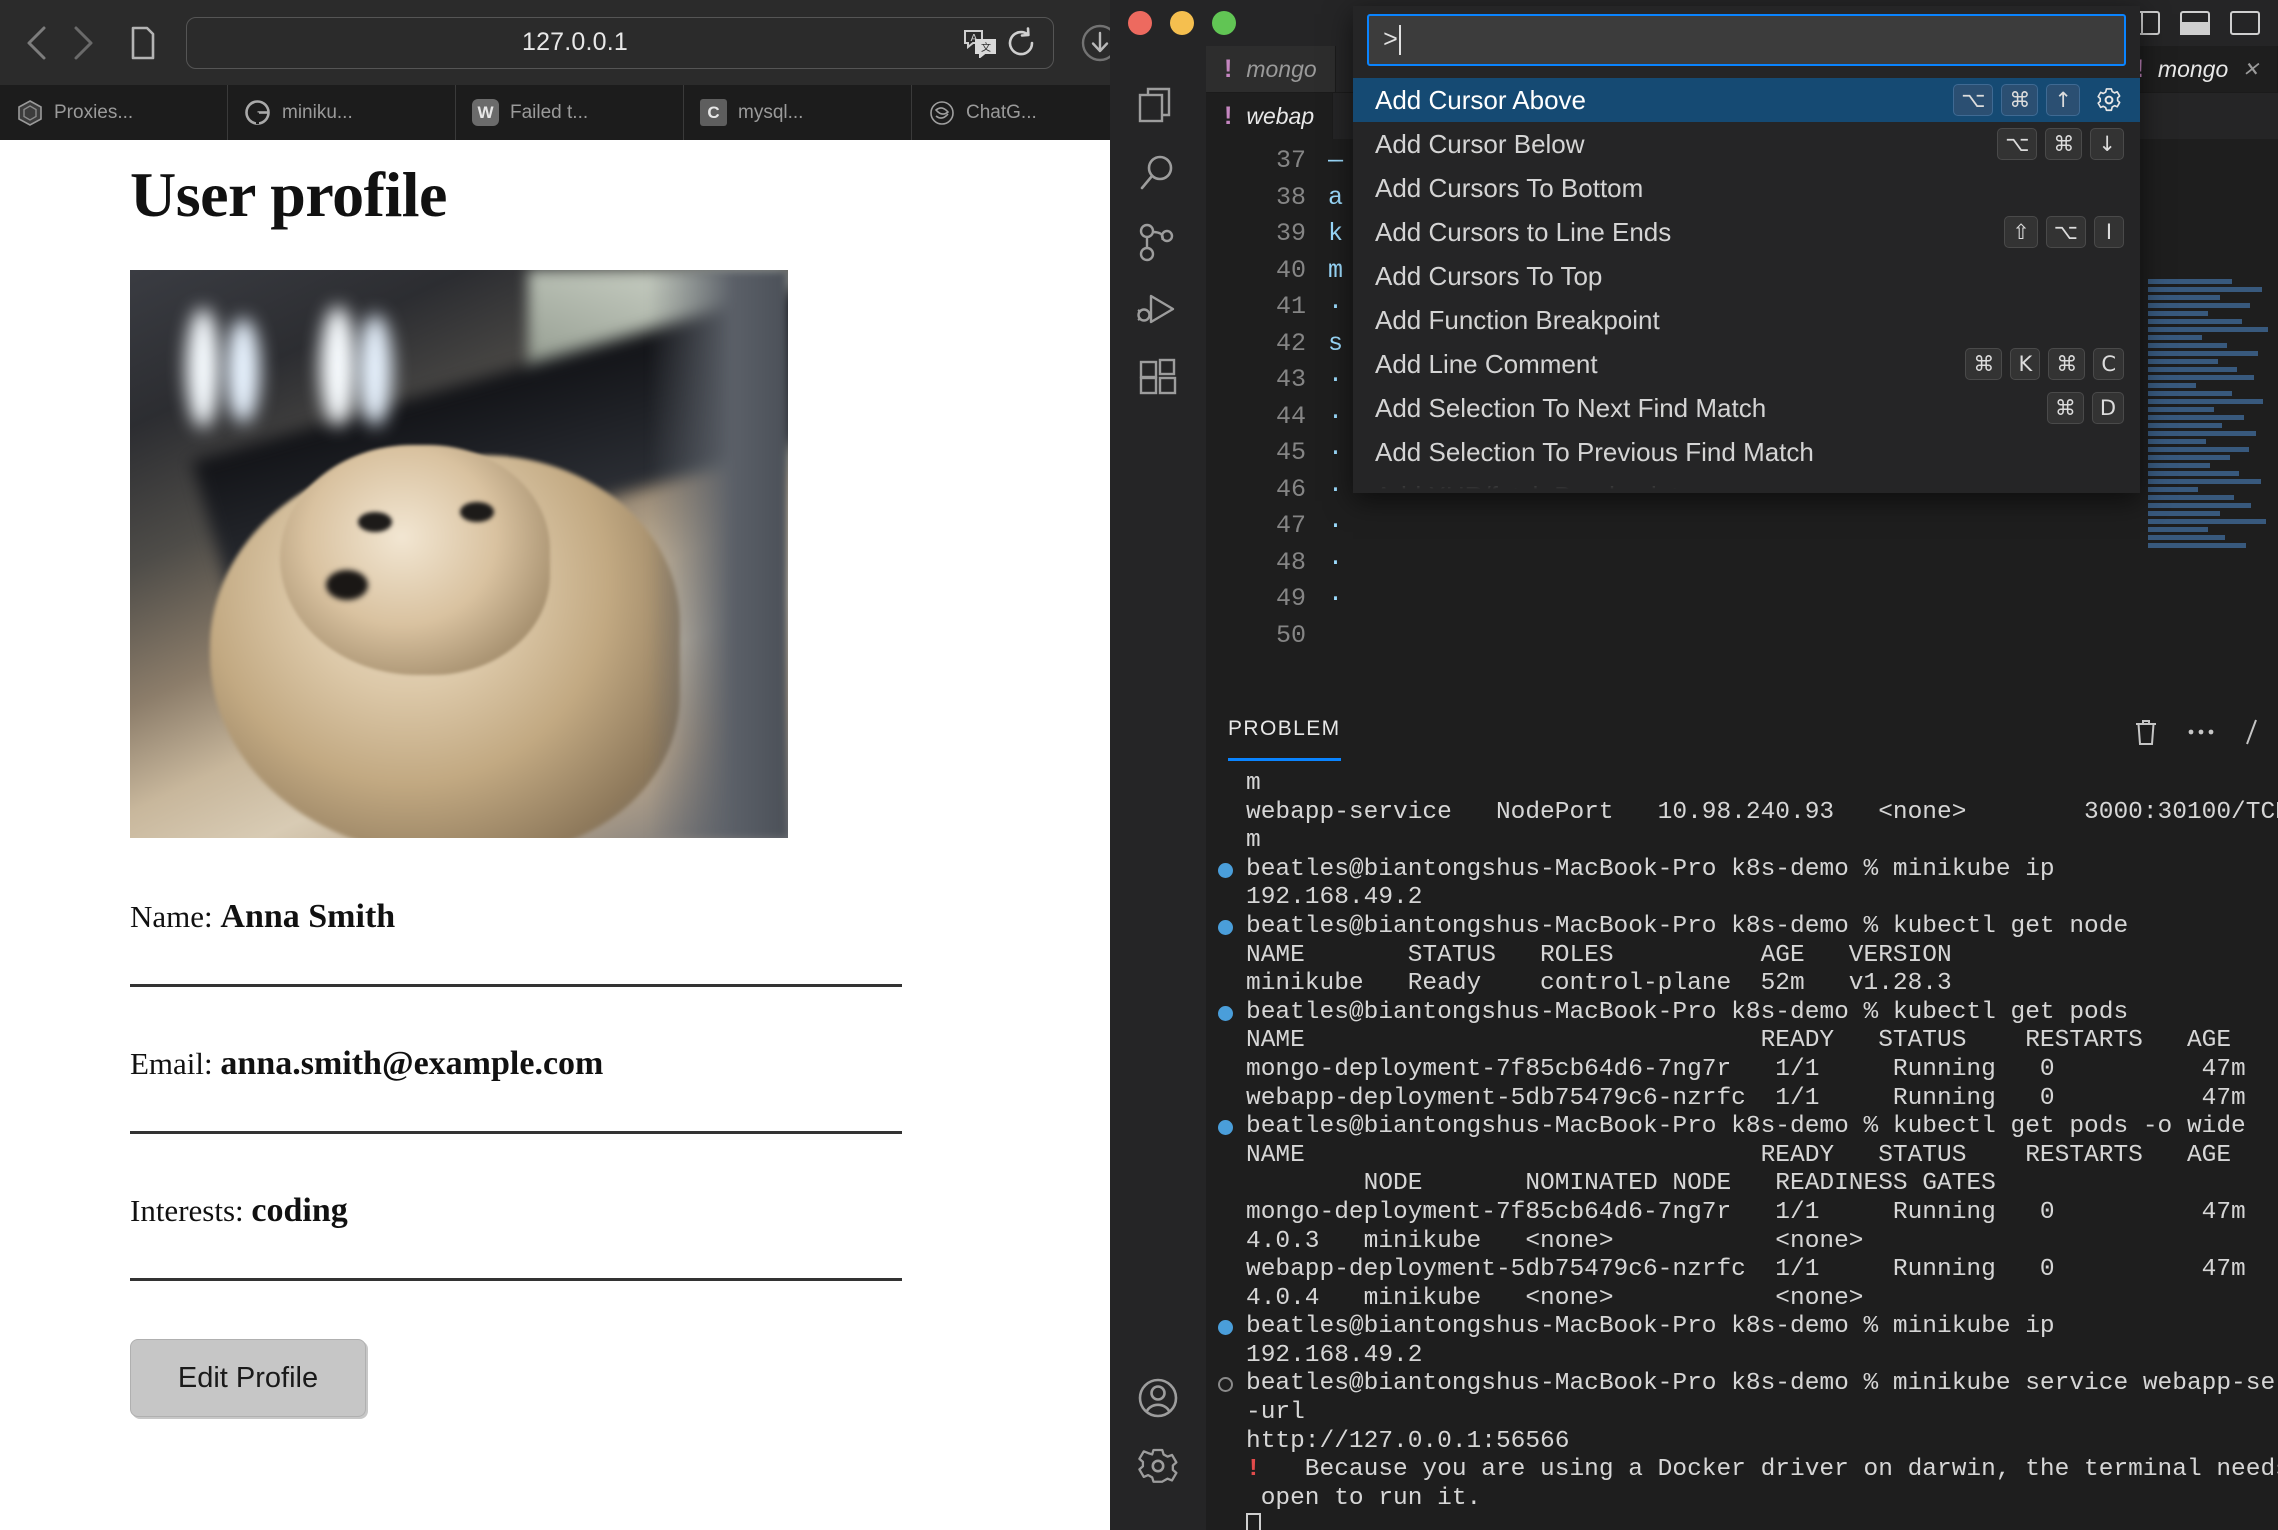 The height and width of the screenshot is (1530, 2278). Describe the element at coordinates (1267, 419) in the screenshot. I see `line-numbers: 37 38 39 40 41 42 43 44 45 46 47 48 49 50` at that location.